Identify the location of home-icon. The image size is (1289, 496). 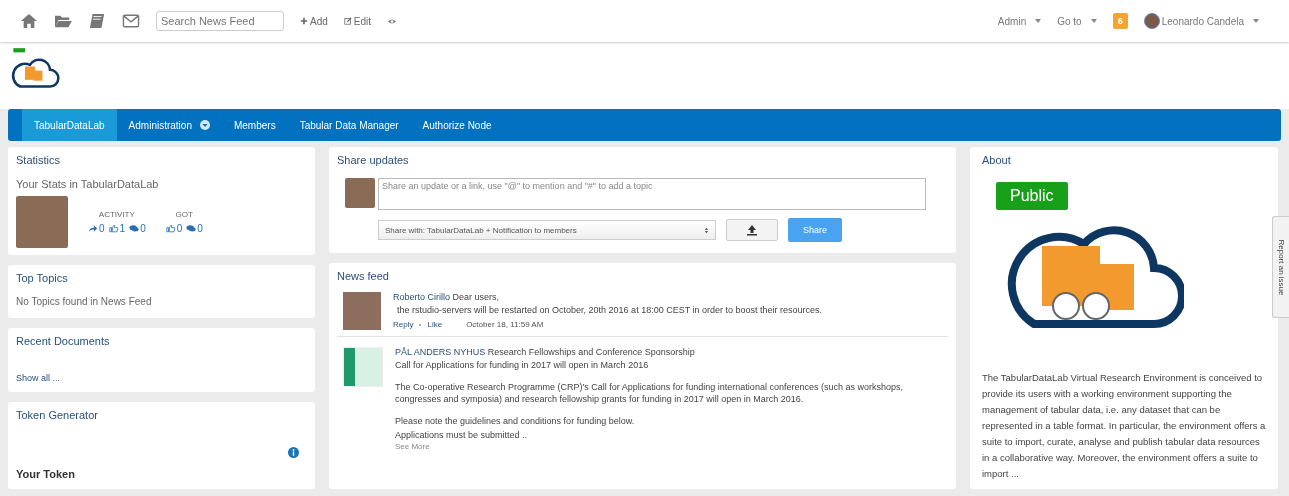
(29, 21).